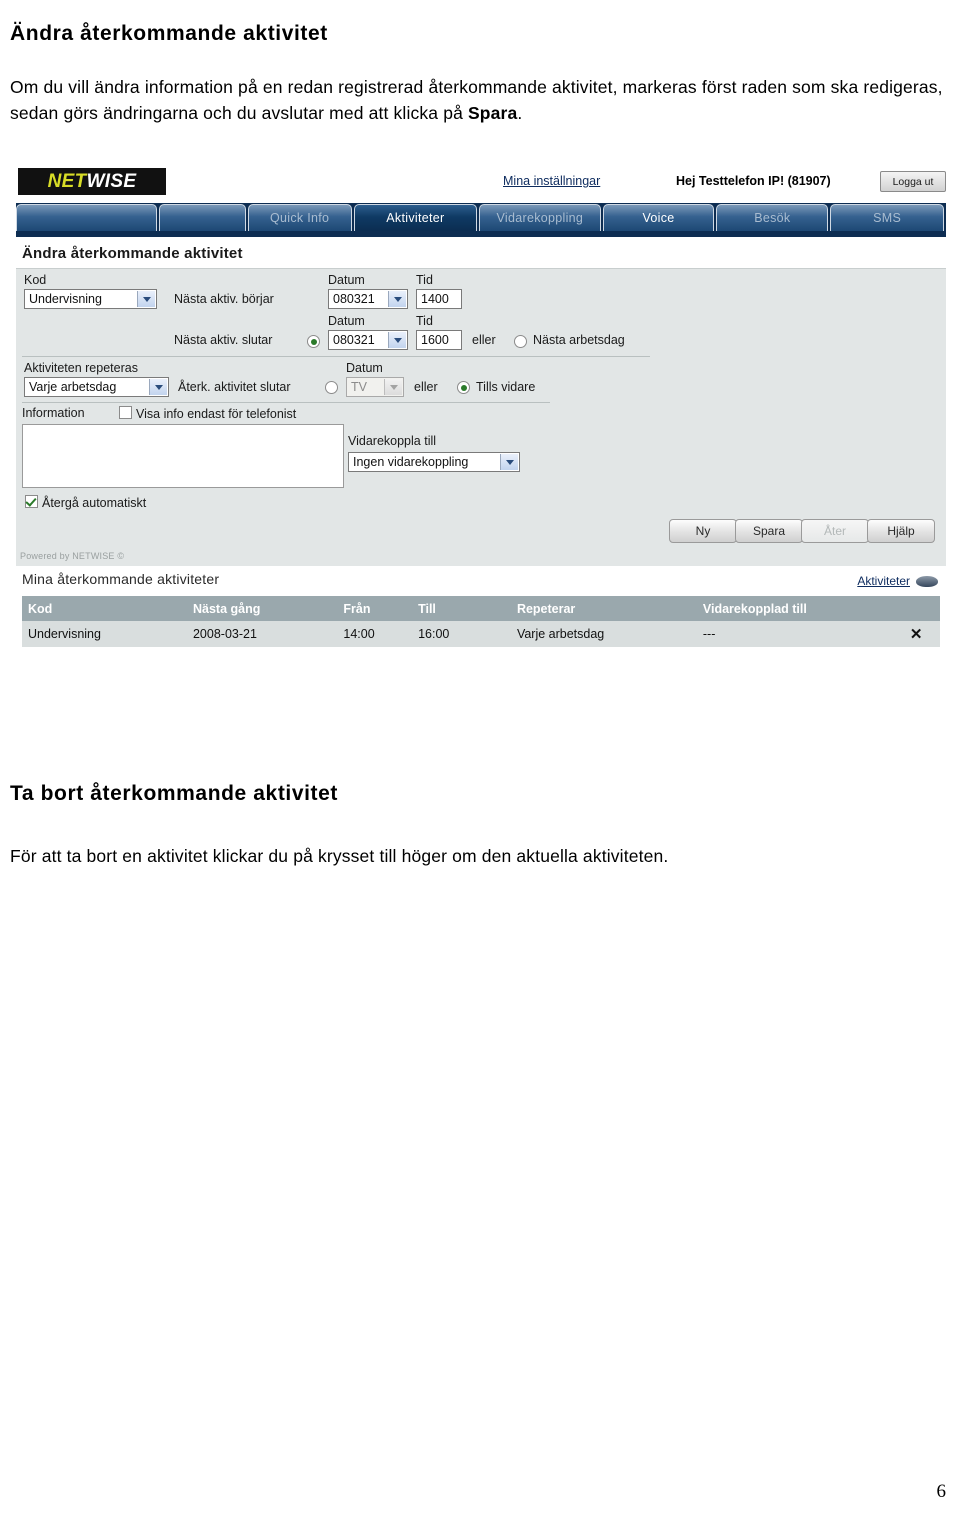 This screenshot has width=960, height=1521. Describe the element at coordinates (375, 608) in the screenshot. I see `col-fran: Från` at that location.